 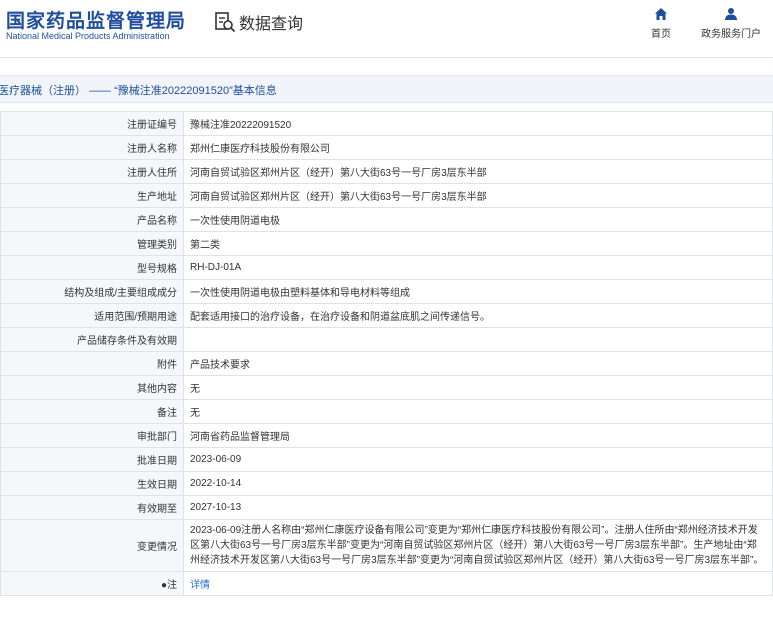 What do you see at coordinates (92, 195) in the screenshot?
I see `row-label: 生产地址` at bounding box center [92, 195].